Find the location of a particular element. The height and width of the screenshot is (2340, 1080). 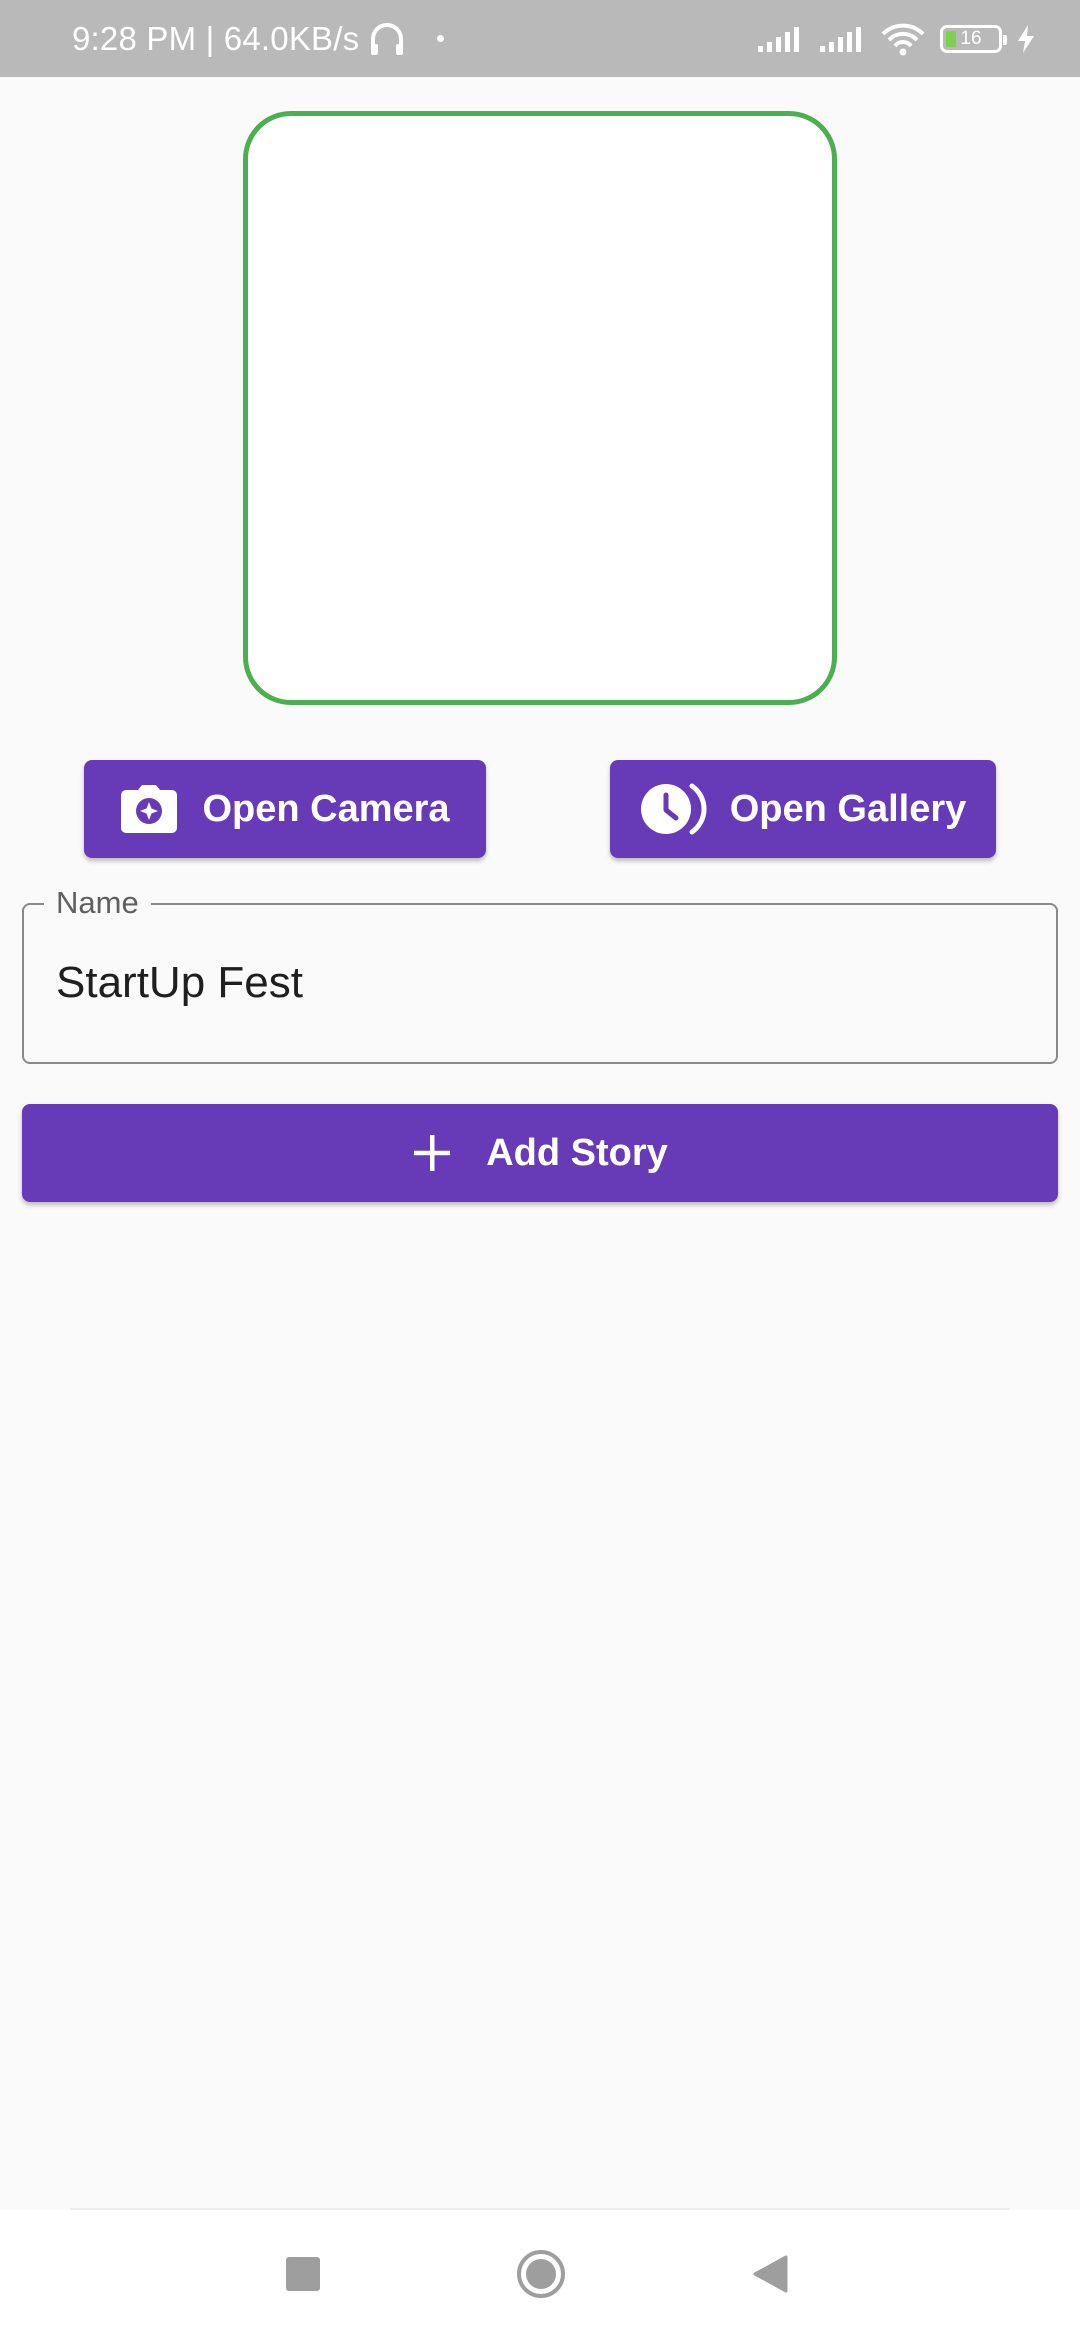

battery-icon: 16 is located at coordinates (973, 38).